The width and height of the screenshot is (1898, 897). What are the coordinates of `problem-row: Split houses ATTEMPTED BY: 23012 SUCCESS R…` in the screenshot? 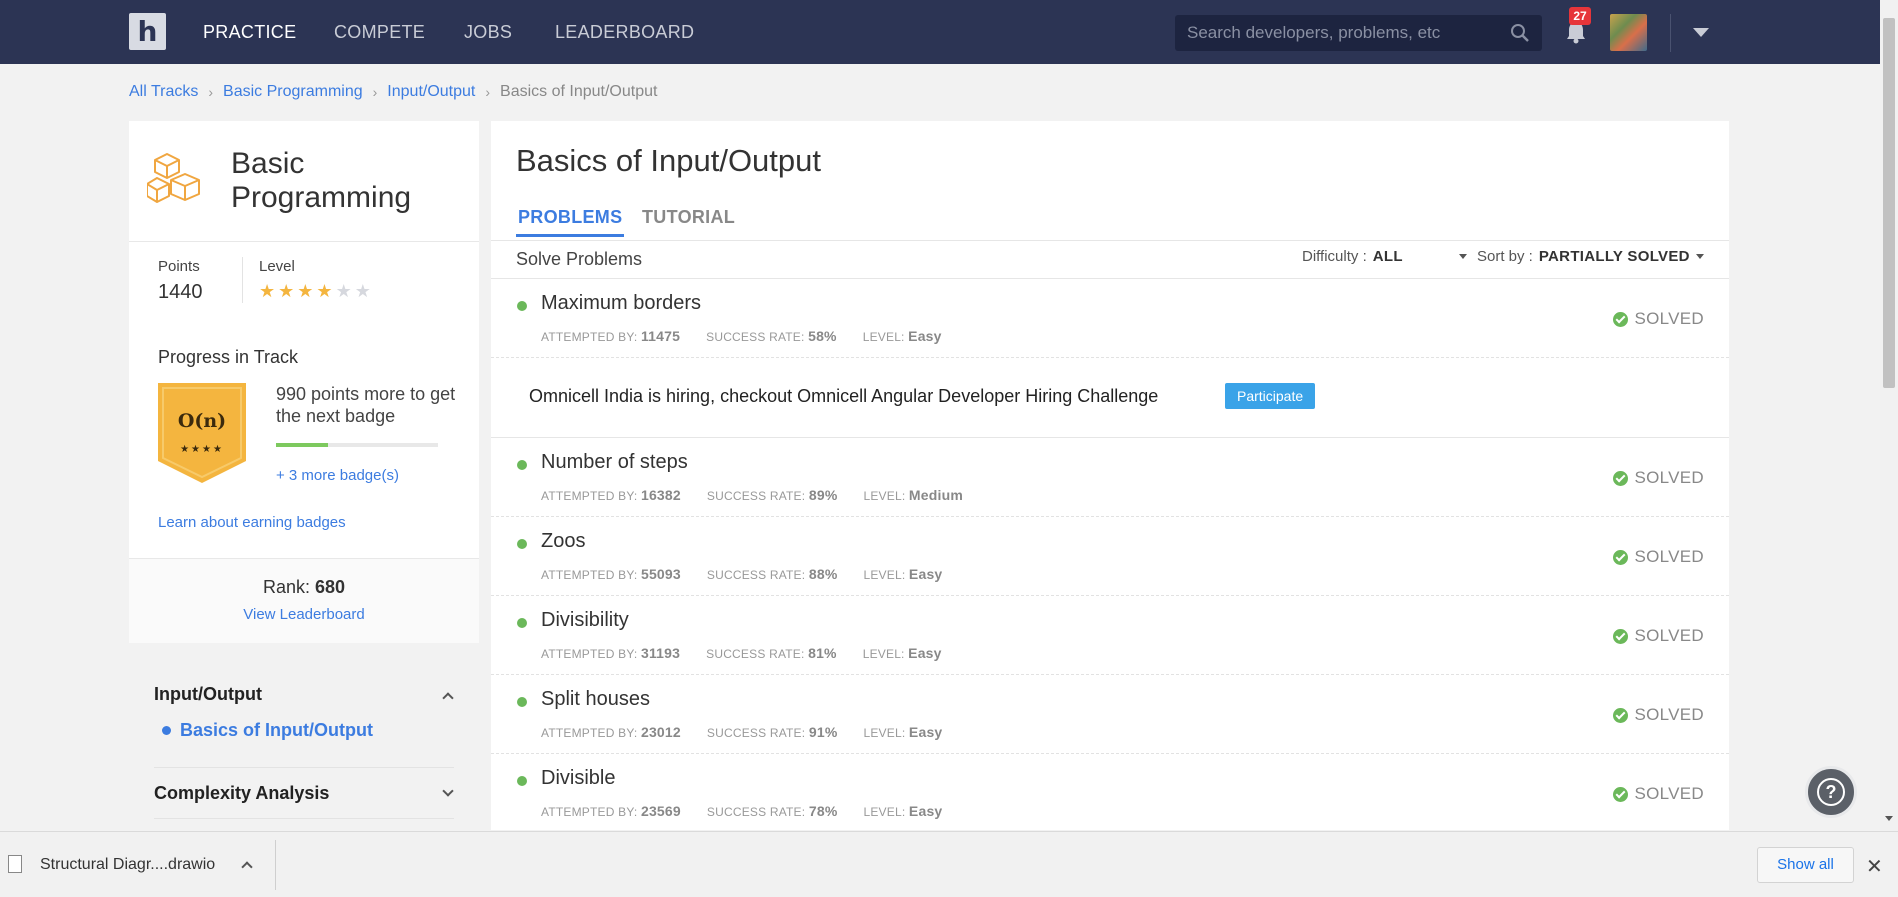 It's located at (1110, 714).